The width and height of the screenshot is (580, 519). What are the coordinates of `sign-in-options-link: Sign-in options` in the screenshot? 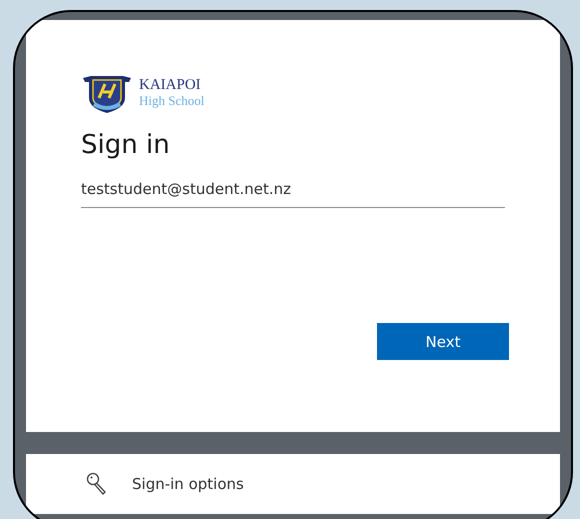 It's located at (188, 484).